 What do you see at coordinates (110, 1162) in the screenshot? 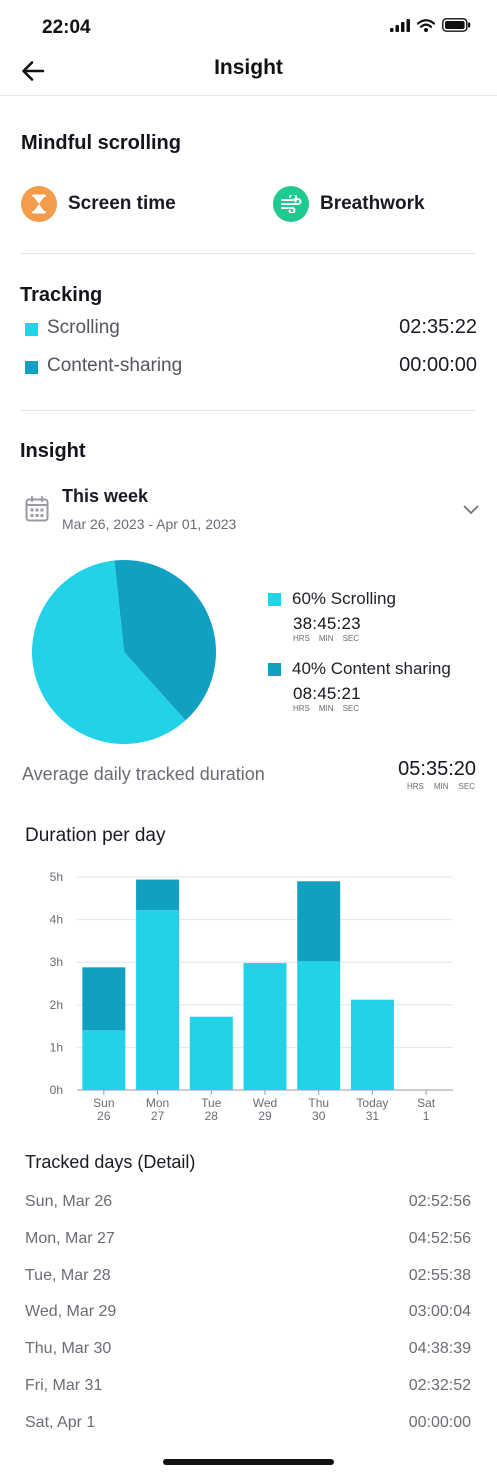
I see `detail-title: Tracked days (Detail)` at bounding box center [110, 1162].